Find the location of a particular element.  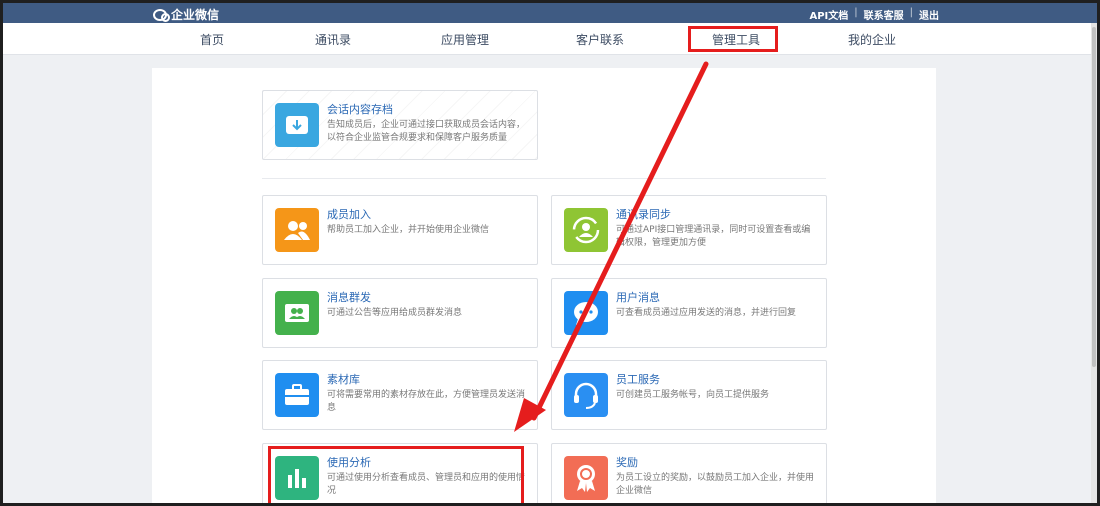

annotation-arrow is located at coordinates (611, 246).